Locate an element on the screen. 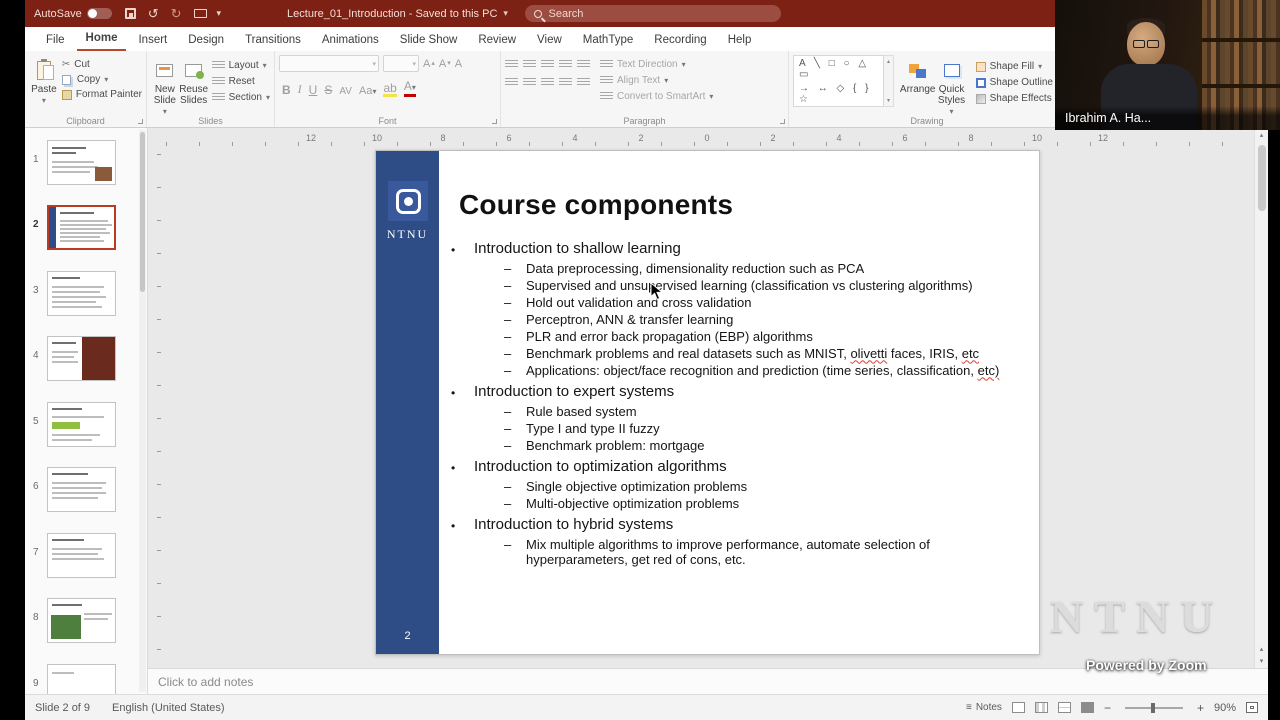 This screenshot has width=1280, height=720. reset-button: Reset is located at coordinates (240, 81).